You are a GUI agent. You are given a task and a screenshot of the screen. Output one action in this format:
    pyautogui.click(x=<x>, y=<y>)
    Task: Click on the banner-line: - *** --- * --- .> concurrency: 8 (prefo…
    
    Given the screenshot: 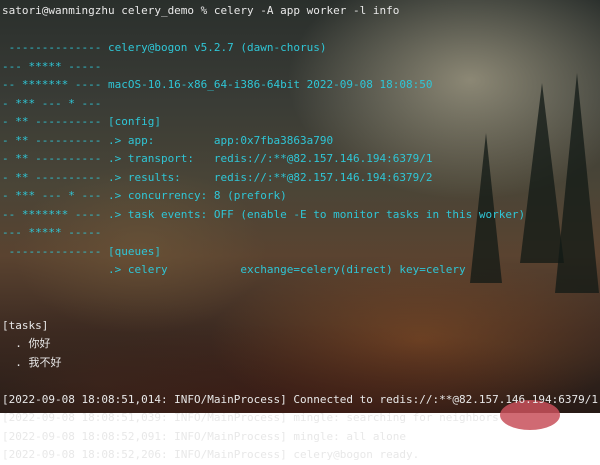 What is the action you would take?
    pyautogui.click(x=144, y=195)
    